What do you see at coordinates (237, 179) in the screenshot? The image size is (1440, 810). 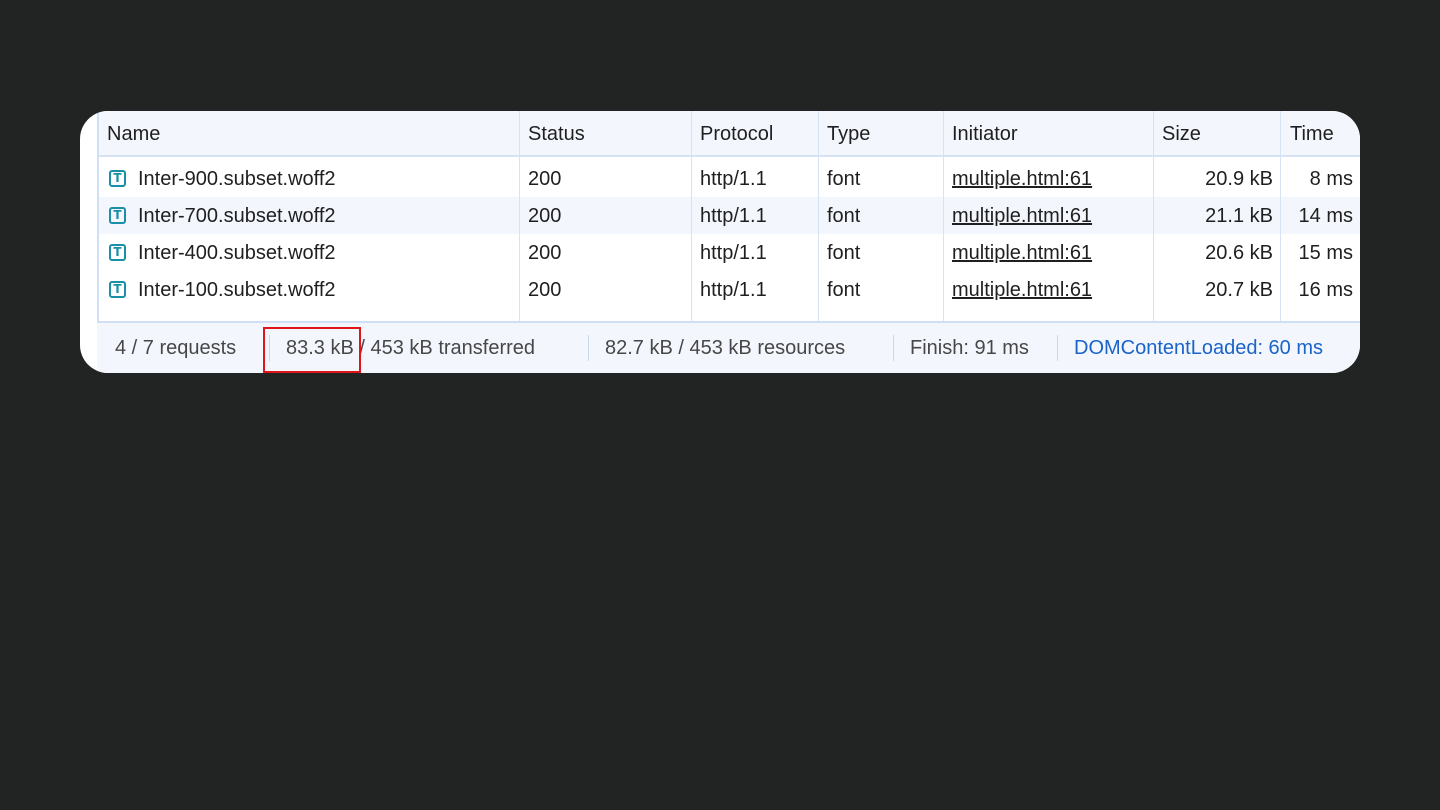 I see `request-name: Inter-900.subset.woff2` at bounding box center [237, 179].